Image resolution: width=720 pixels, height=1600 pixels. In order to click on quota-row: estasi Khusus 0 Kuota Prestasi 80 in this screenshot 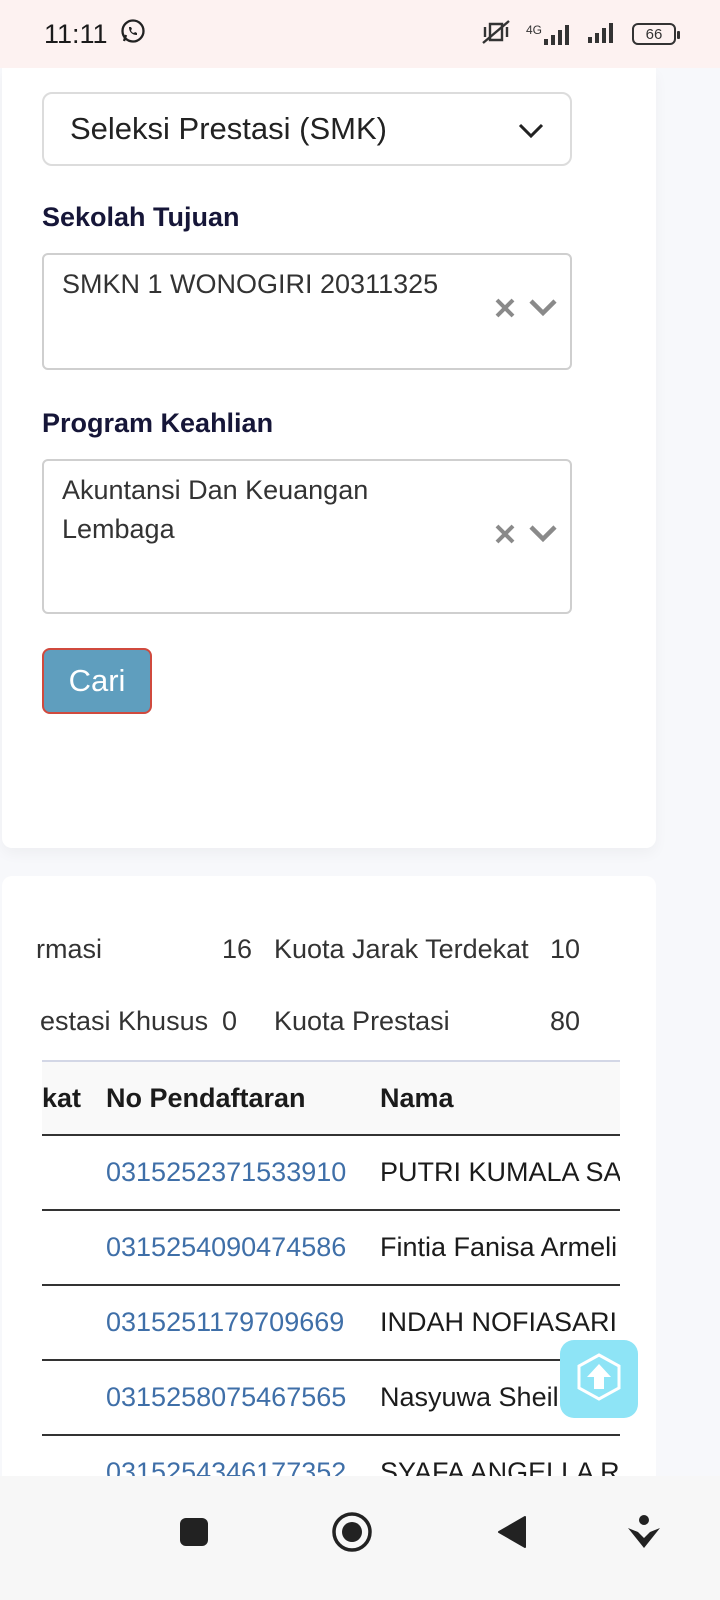, I will do `click(329, 1026)`.